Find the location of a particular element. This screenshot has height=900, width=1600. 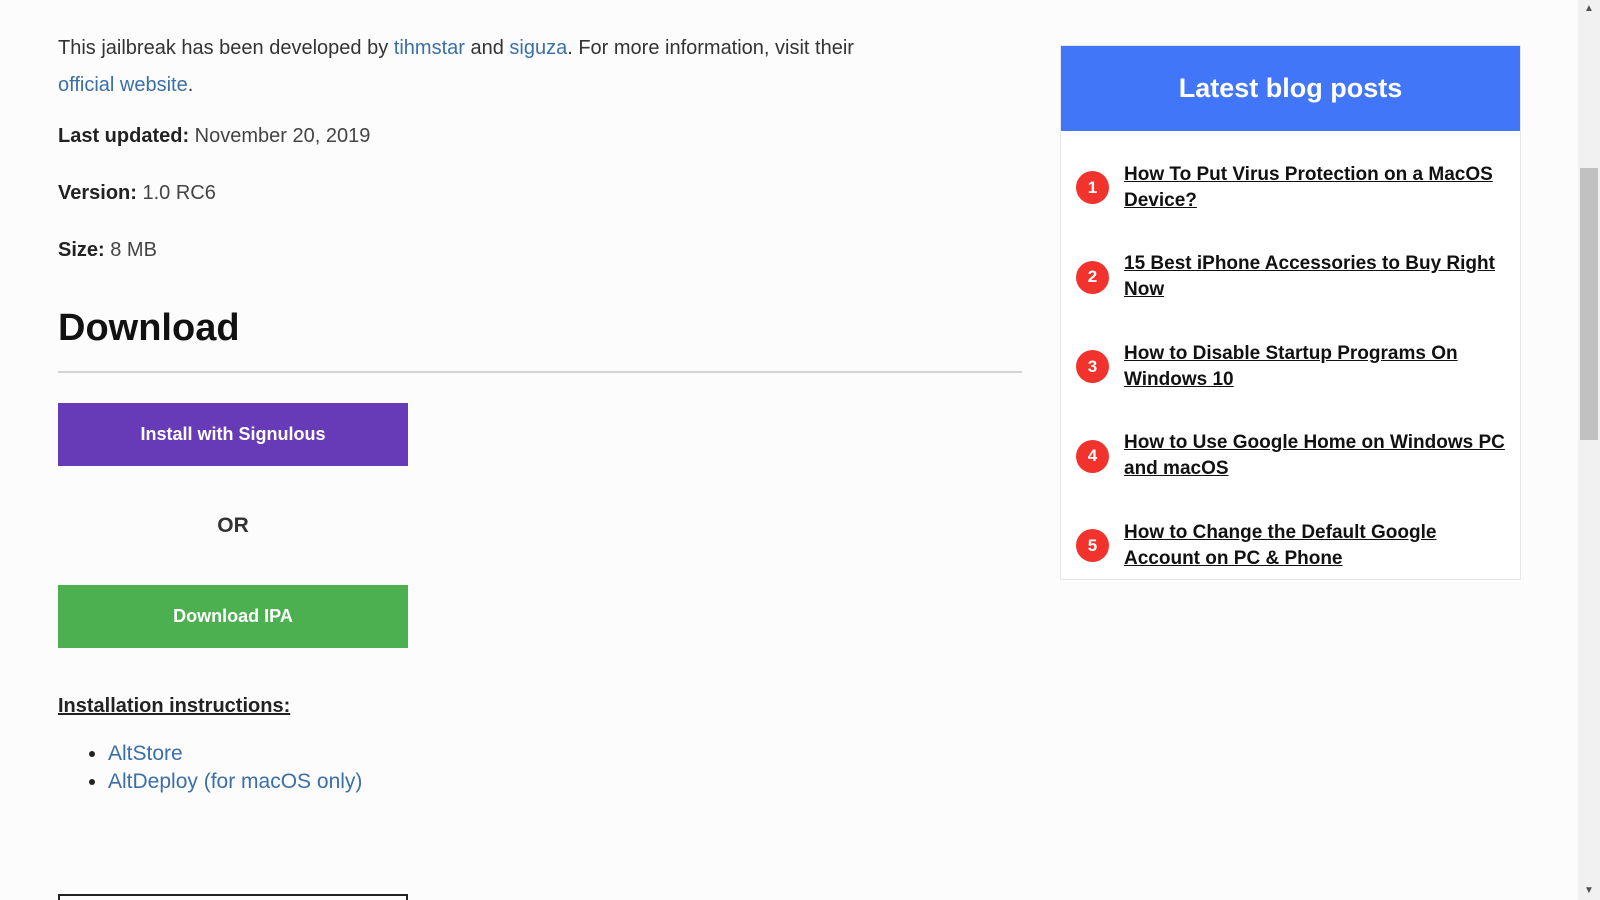

last-updated-value: November 20, 2019 is located at coordinates (280, 136).